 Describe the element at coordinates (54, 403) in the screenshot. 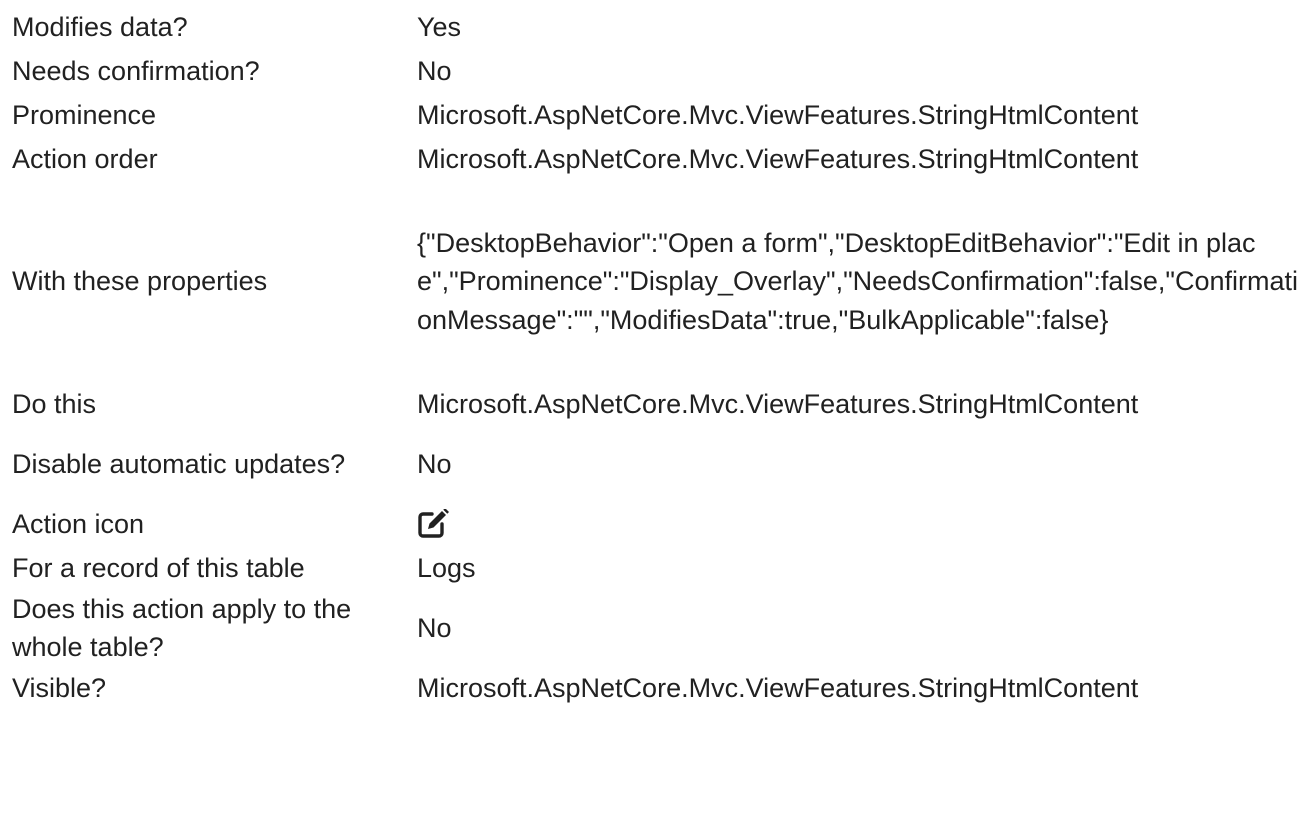

I see `property-label: Do this` at that location.